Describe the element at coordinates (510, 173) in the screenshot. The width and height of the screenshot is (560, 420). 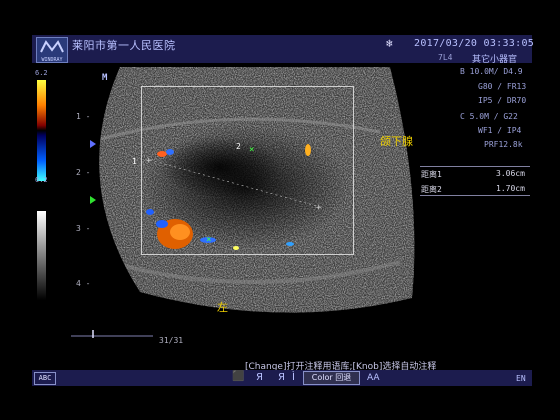
I see `measurement-1-value: 3.06cm` at that location.